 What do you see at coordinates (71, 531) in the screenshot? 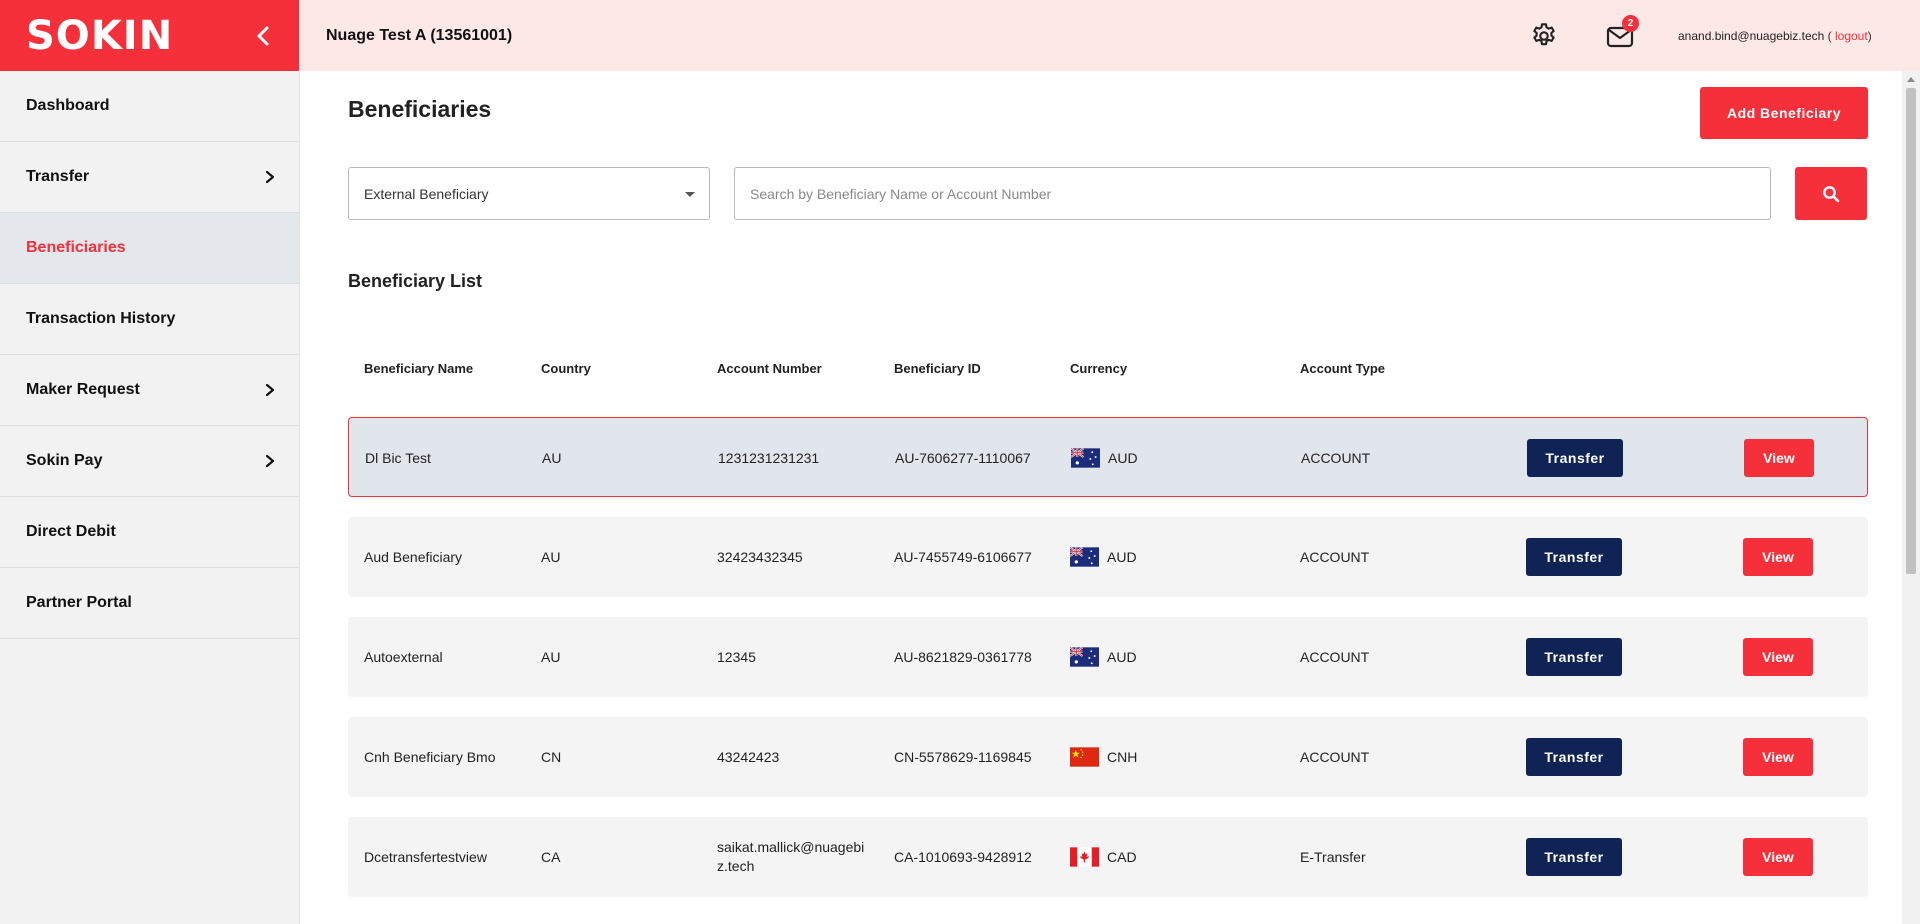
I see `sidebar-item-label: Direct Debit` at bounding box center [71, 531].